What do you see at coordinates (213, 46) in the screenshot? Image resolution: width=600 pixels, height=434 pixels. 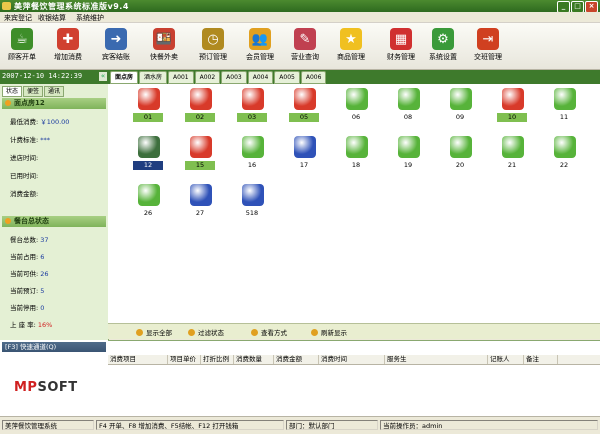 I see `toolbar-button-4: ◷ 预订管理` at bounding box center [213, 46].